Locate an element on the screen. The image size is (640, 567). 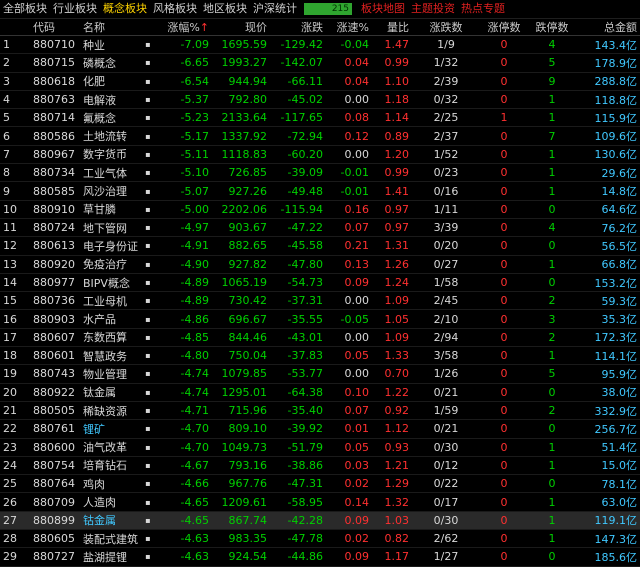
row-up-down-count: 2/62 is located at coordinates (446, 539).